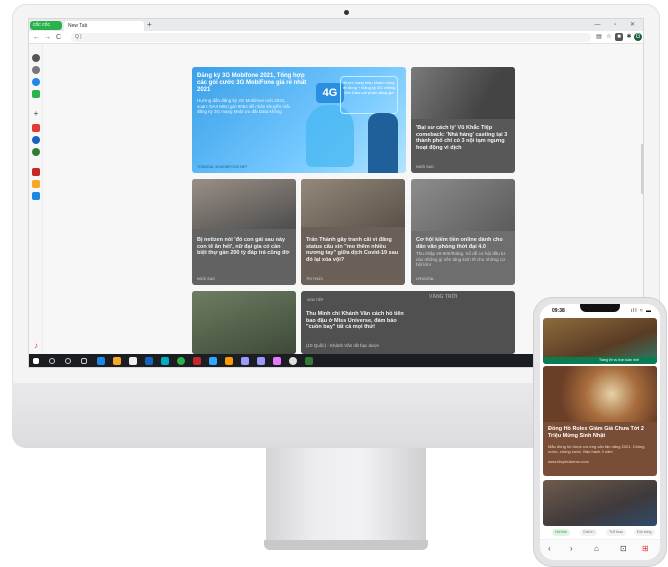 The width and height of the screenshot is (668, 567). I want to click on new-tab-button: +, so click(149, 25).